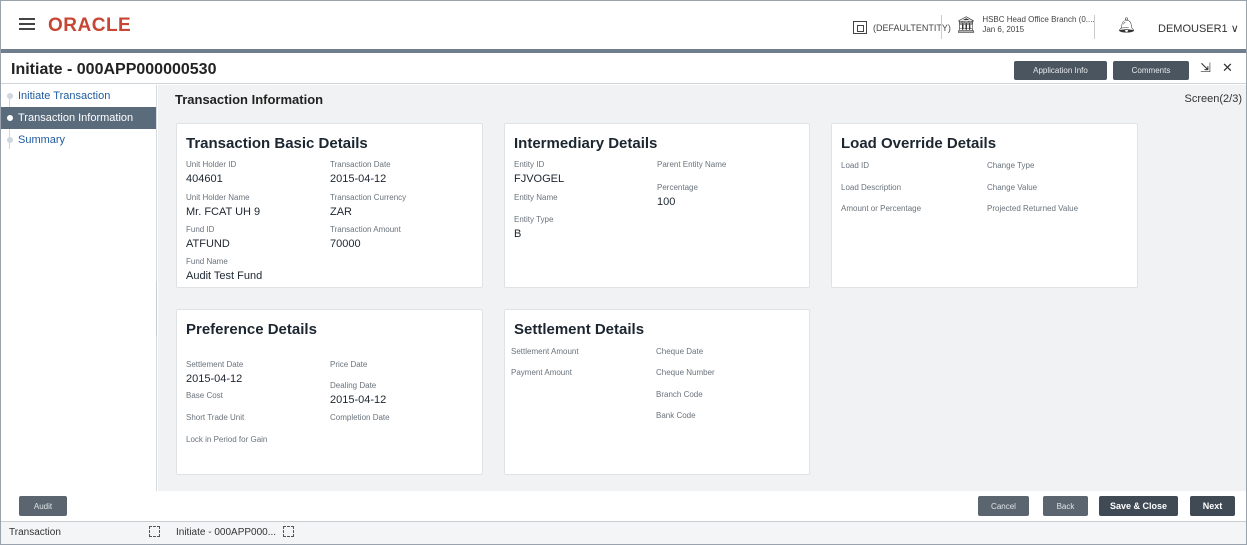 This screenshot has height=545, width=1247. Describe the element at coordinates (1060, 70) in the screenshot. I see `application-info-button: Application Info` at that location.